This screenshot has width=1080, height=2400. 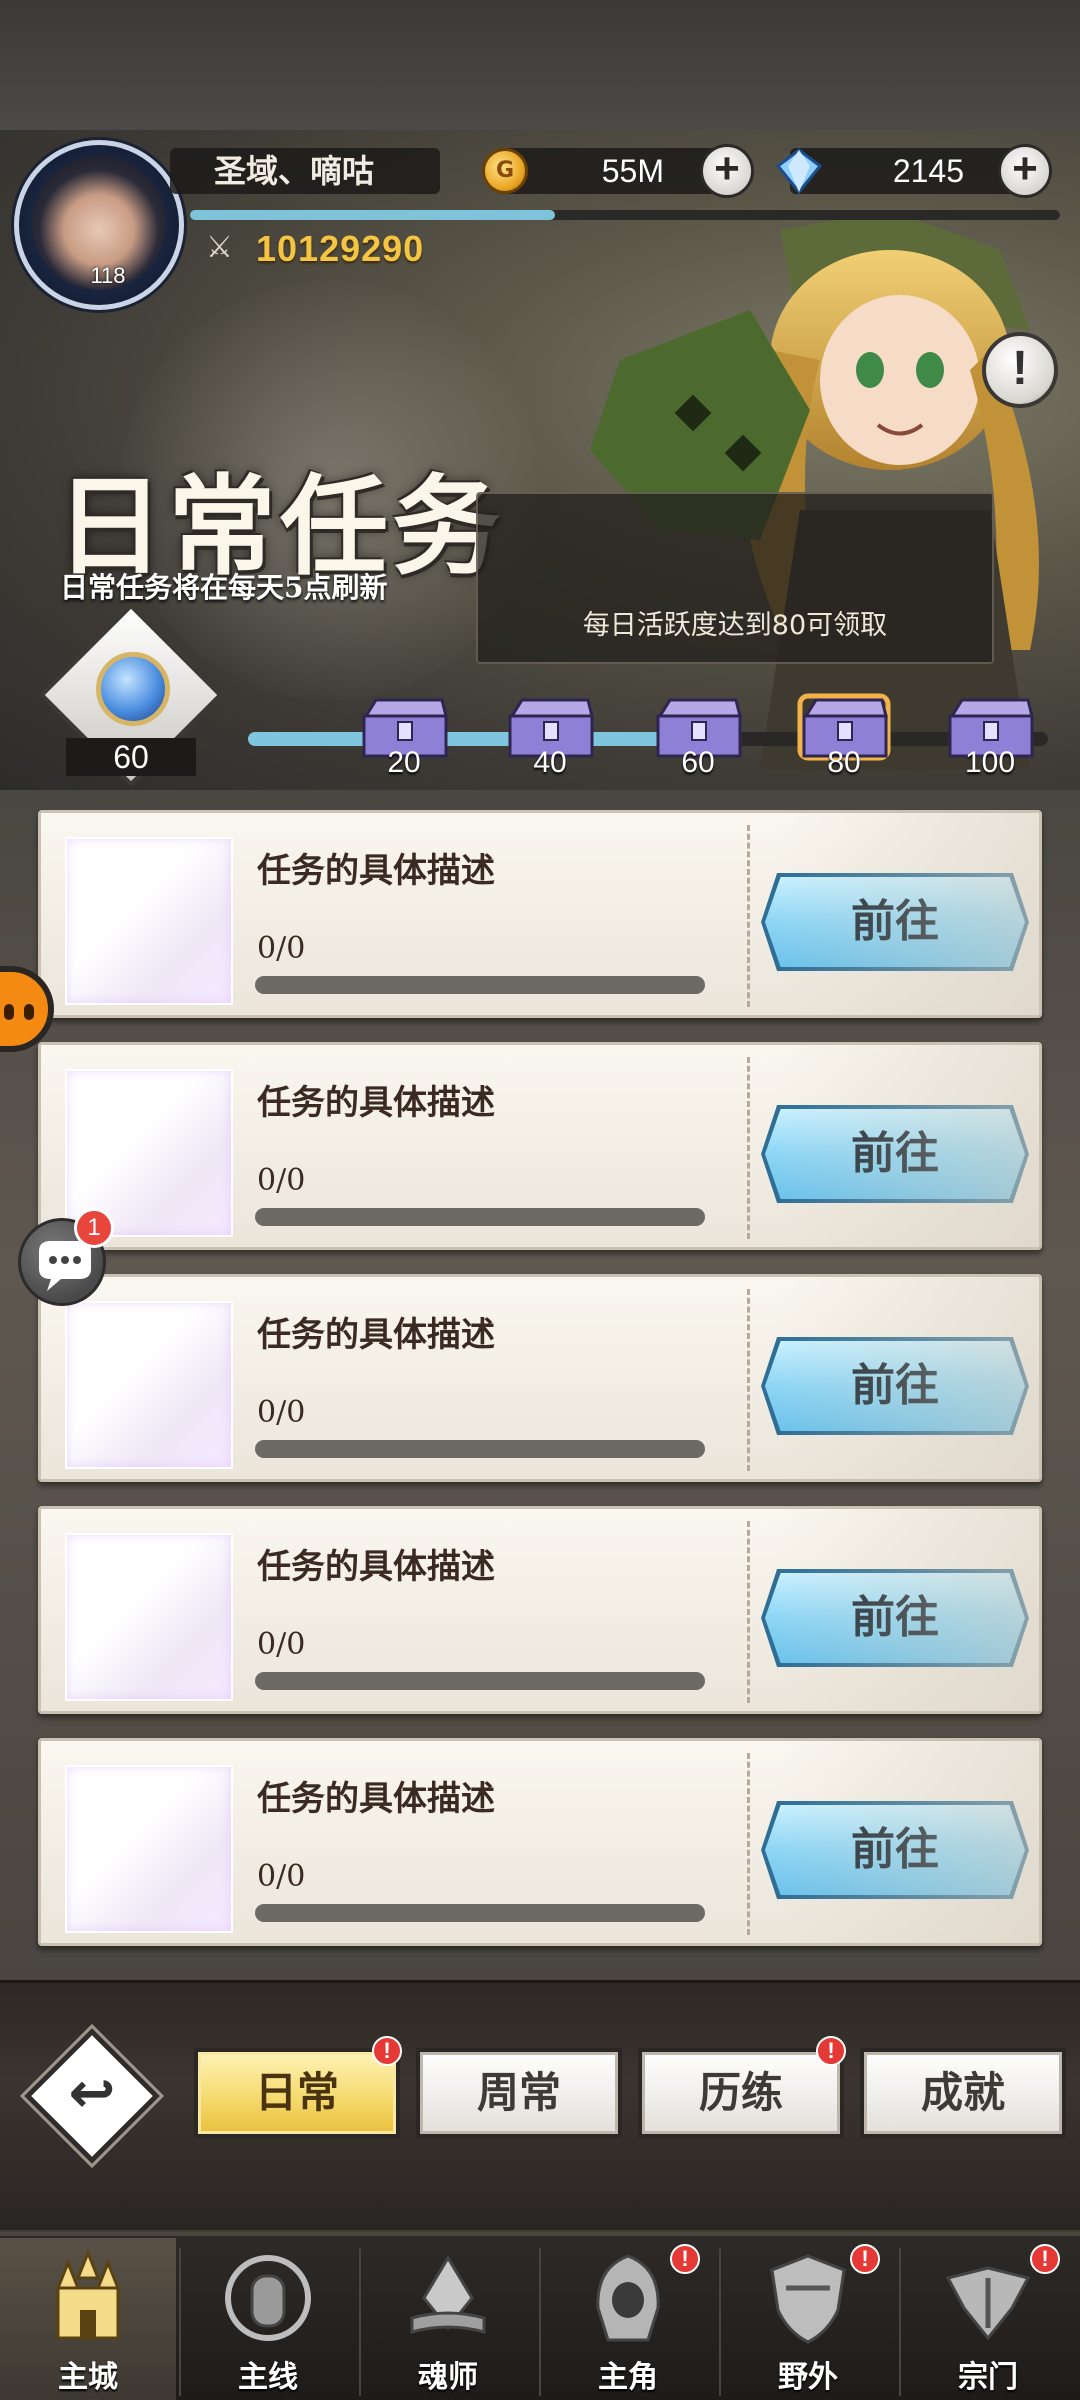 I want to click on chat-unread-badge: 1, so click(x=94, y=1228).